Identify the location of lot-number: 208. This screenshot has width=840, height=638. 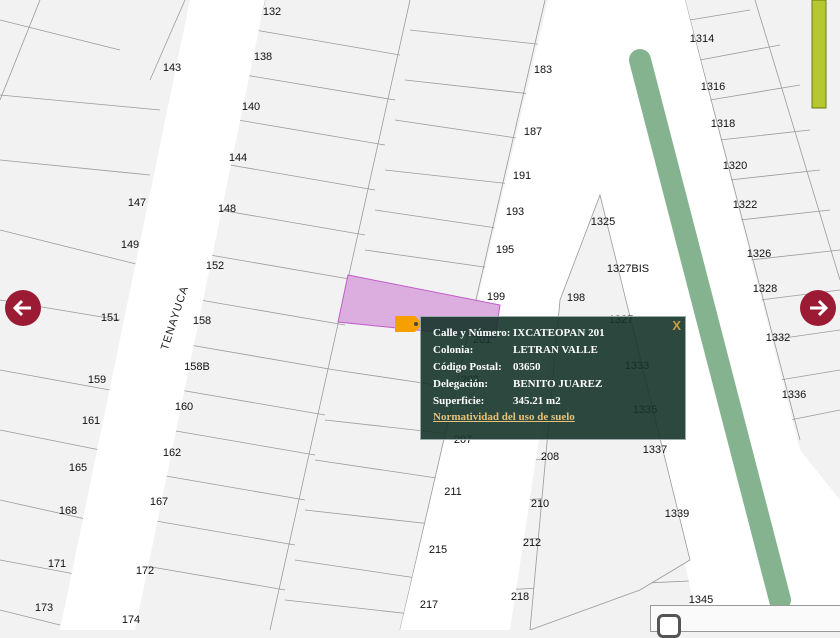
(550, 457).